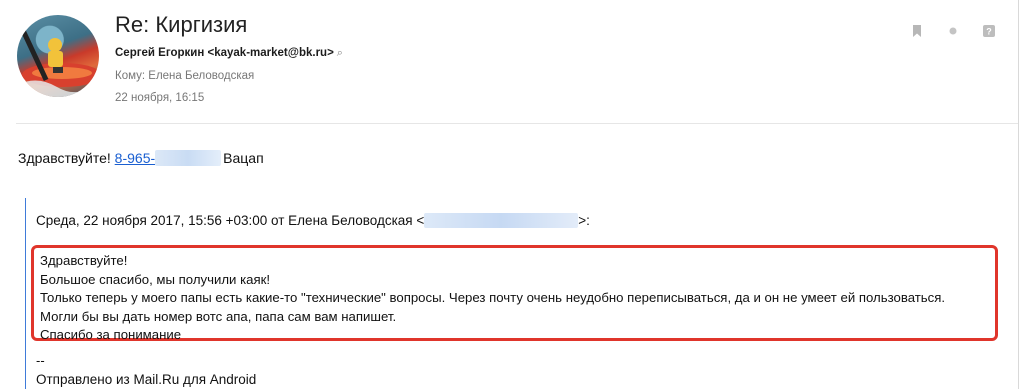 The height and width of the screenshot is (389, 1024). What do you see at coordinates (224, 53) in the screenshot?
I see `sender-address: Сергей Егоркин <kayak-market@bk.ru>` at bounding box center [224, 53].